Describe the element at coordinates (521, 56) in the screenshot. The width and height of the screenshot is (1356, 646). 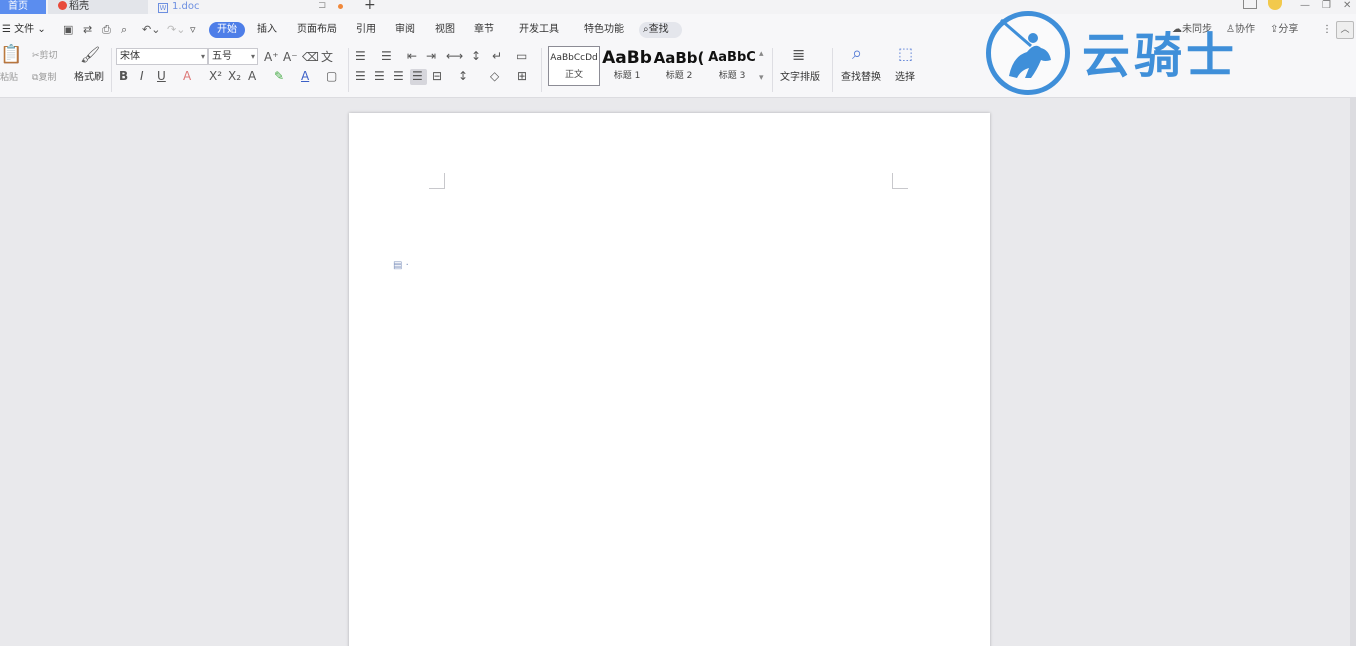
I see `table-line-icon: ▭` at that location.